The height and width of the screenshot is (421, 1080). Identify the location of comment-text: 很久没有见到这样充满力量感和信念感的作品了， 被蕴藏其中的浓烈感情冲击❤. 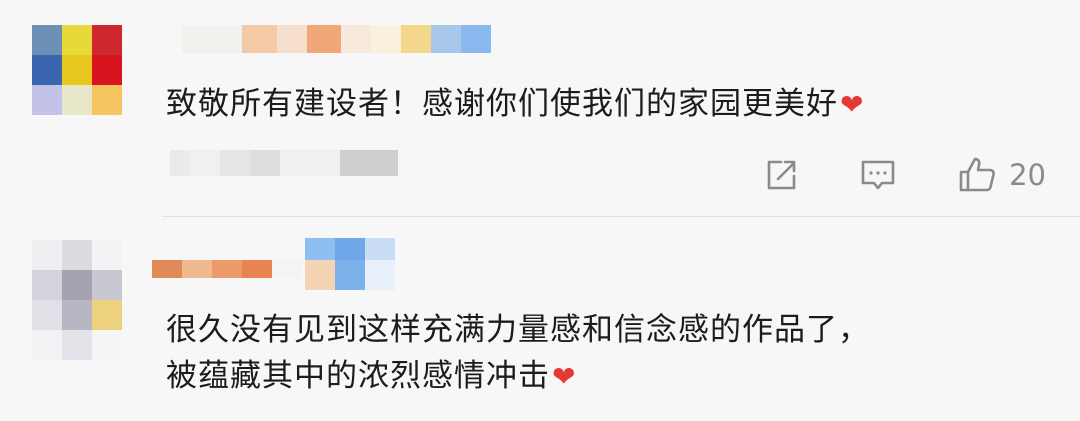
(518, 353).